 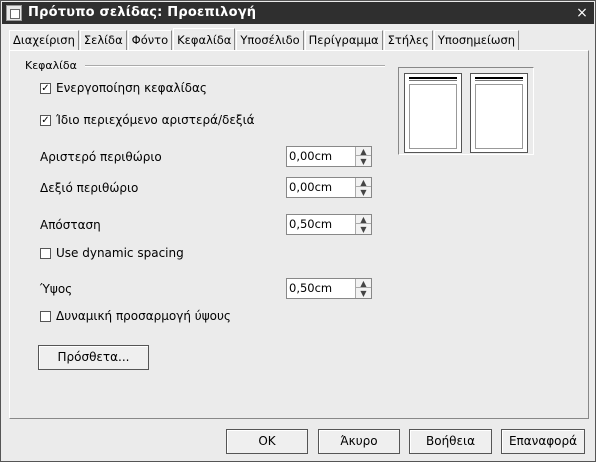 I want to click on autofit-height-label: Δυναμική προσαρμογή ύψους, so click(x=143, y=316).